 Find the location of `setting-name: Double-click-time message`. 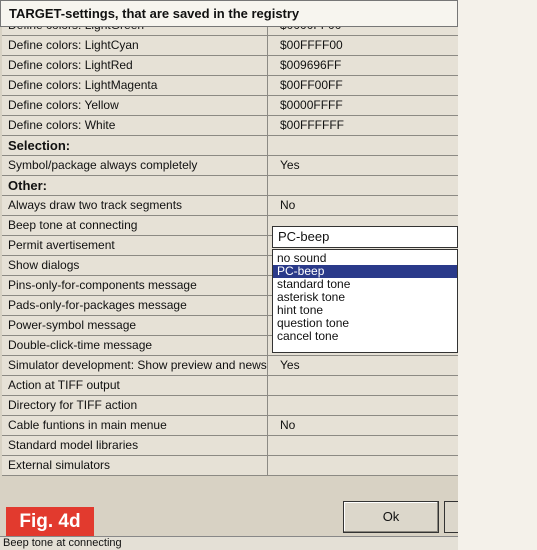

setting-name: Double-click-time message is located at coordinates (135, 345).